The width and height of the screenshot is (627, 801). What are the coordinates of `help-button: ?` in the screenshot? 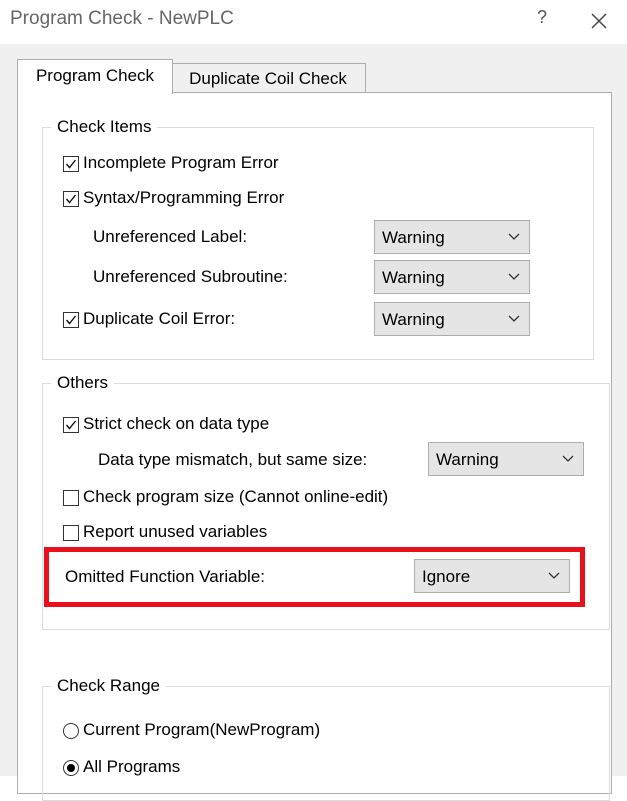 It's located at (542, 20).